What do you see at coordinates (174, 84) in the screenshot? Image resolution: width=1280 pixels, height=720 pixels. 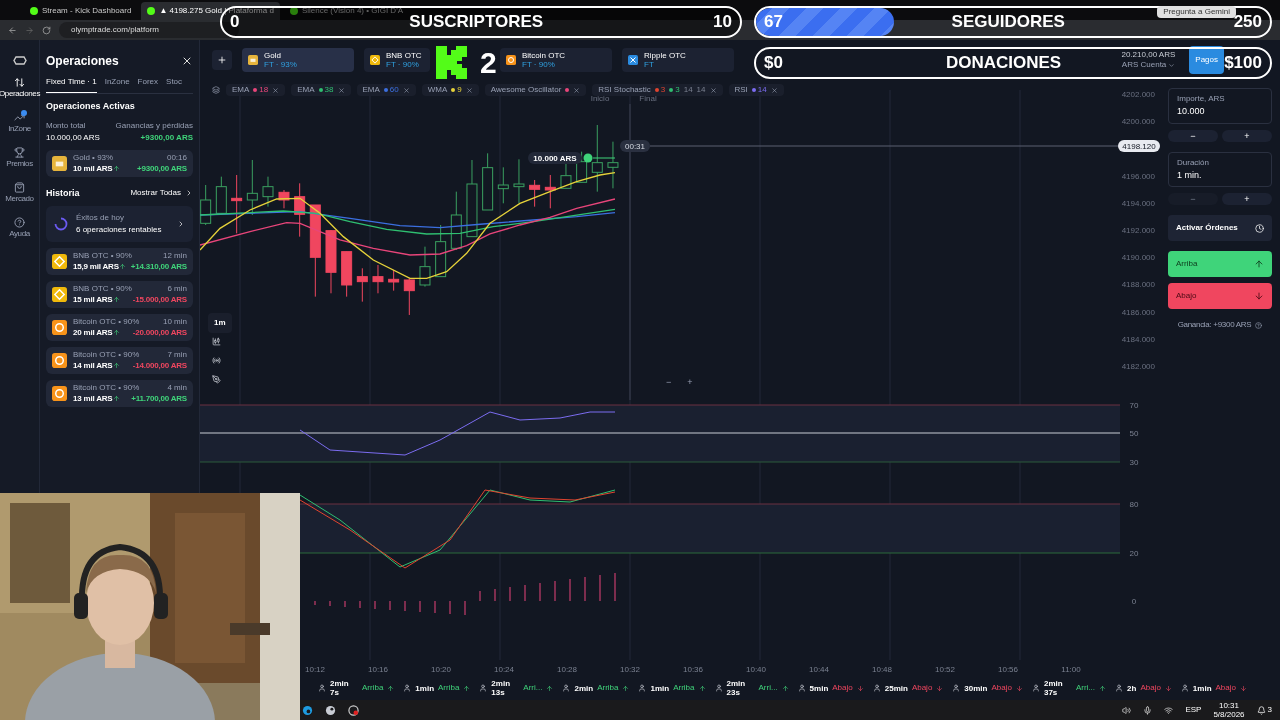 I see `panel-tab: Stoc` at bounding box center [174, 84].